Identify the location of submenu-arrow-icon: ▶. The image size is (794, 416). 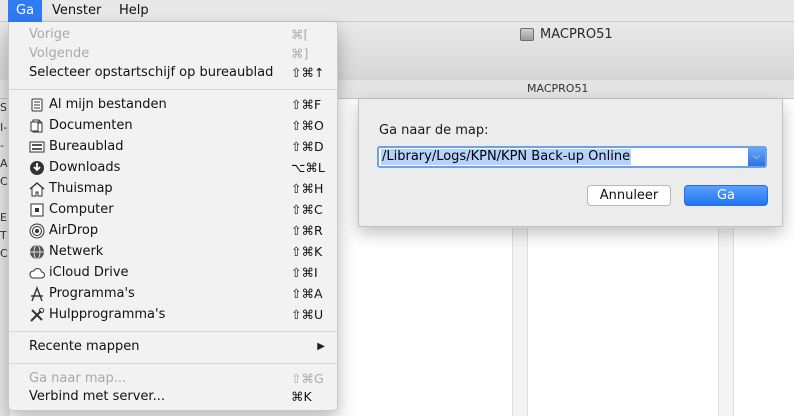
(321, 346).